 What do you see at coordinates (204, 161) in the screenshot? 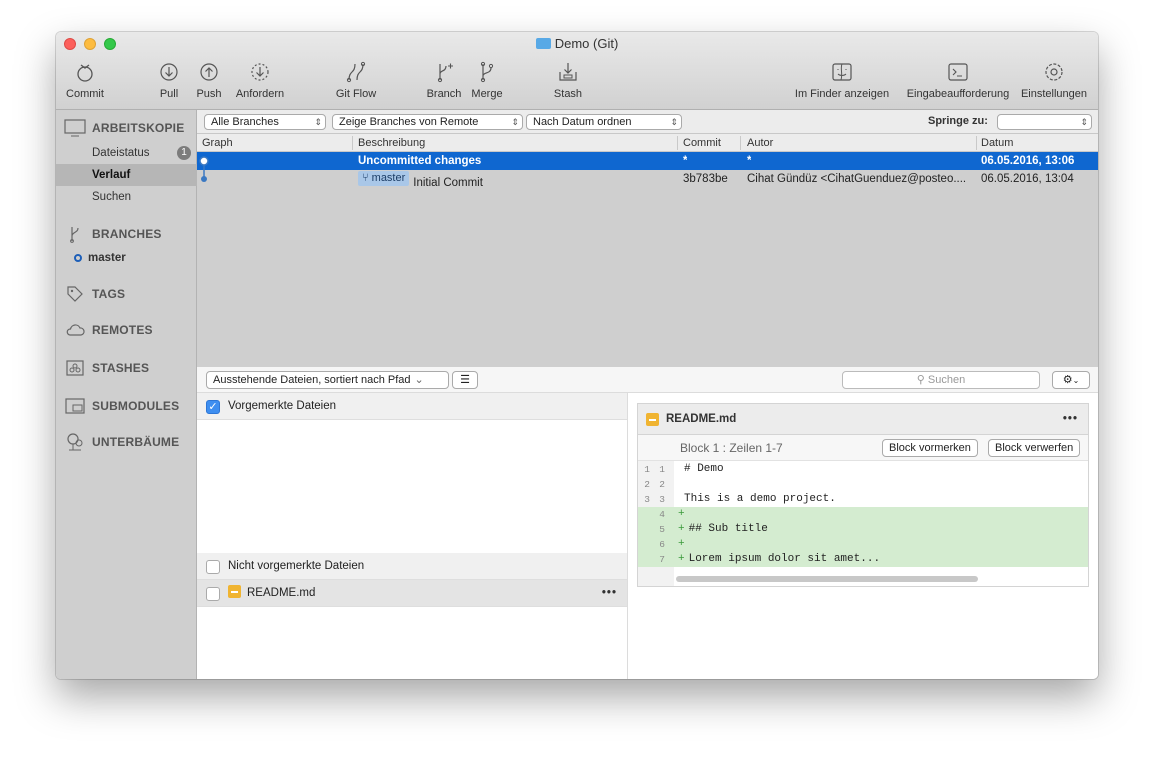
I see `graph-node-uncommitted` at bounding box center [204, 161].